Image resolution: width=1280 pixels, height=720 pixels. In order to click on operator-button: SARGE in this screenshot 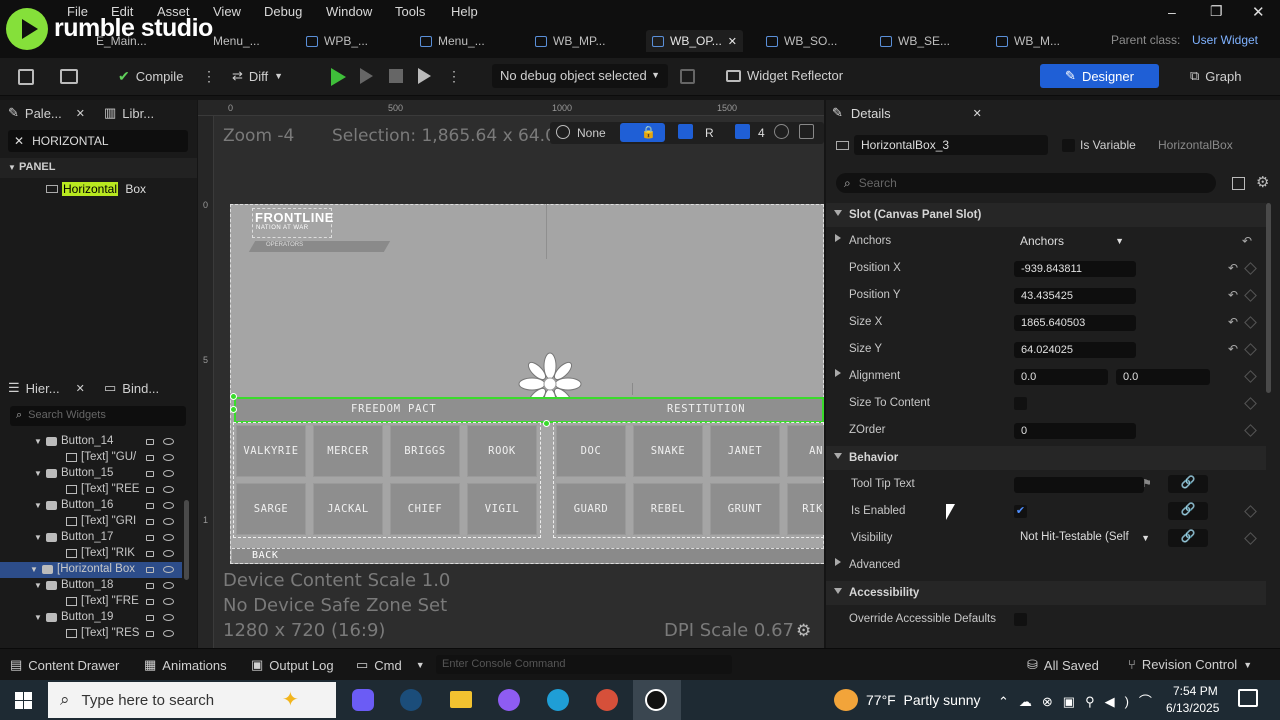, I will do `click(271, 509)`.